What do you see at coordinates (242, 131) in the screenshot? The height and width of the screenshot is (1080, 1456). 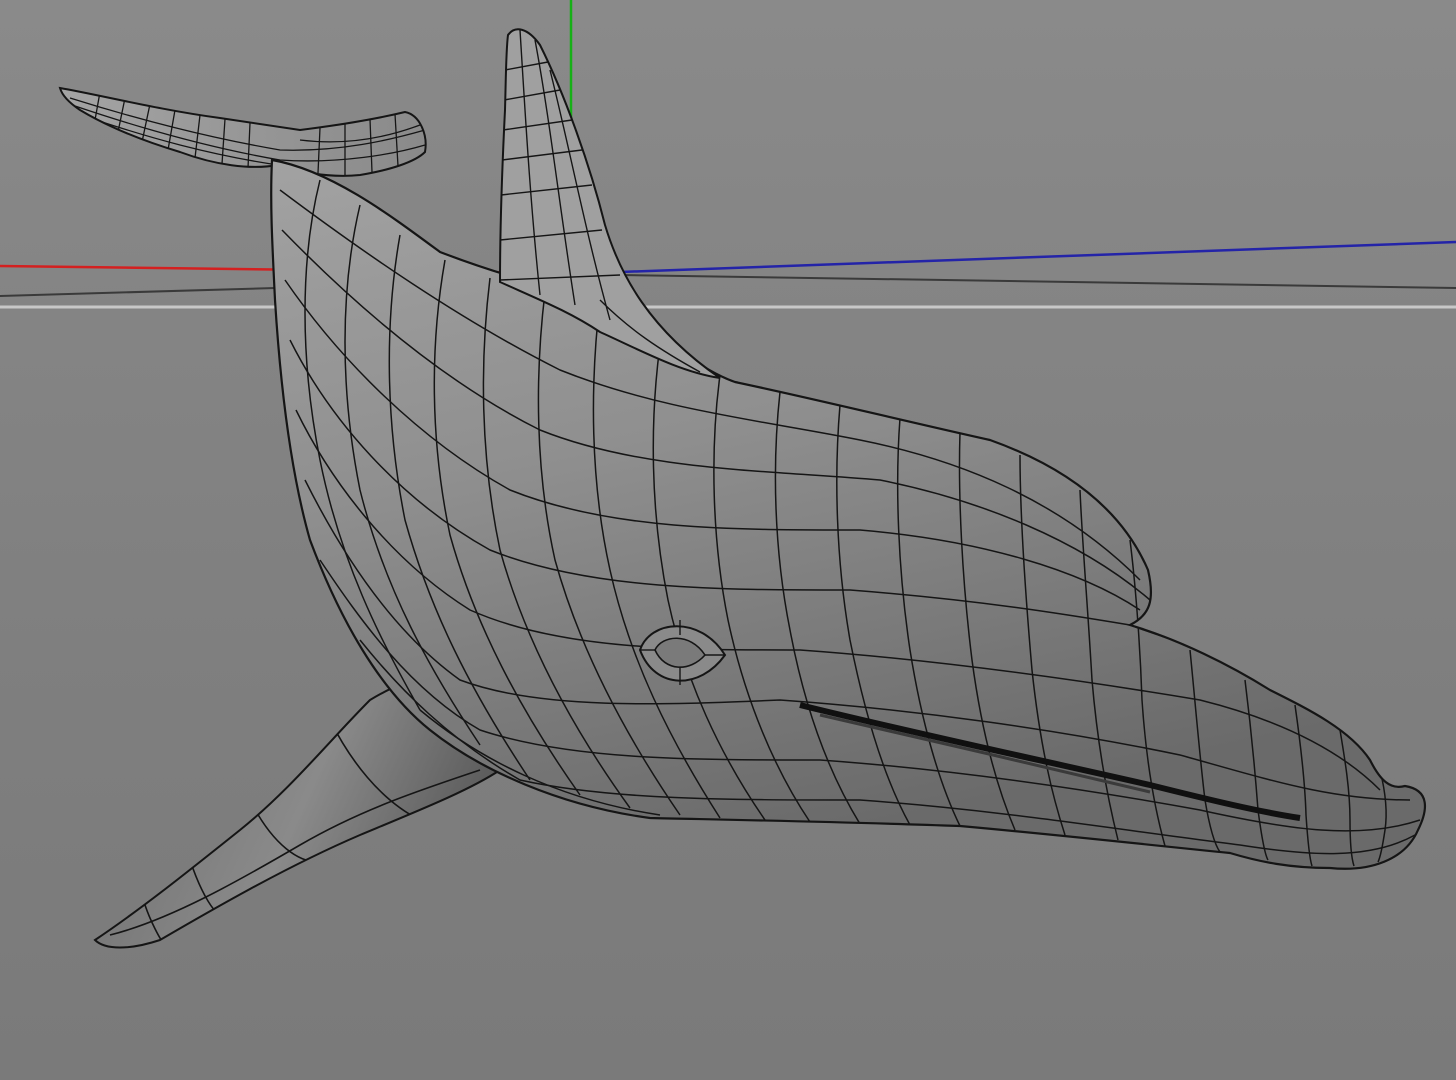 I see `tail-fluke` at bounding box center [242, 131].